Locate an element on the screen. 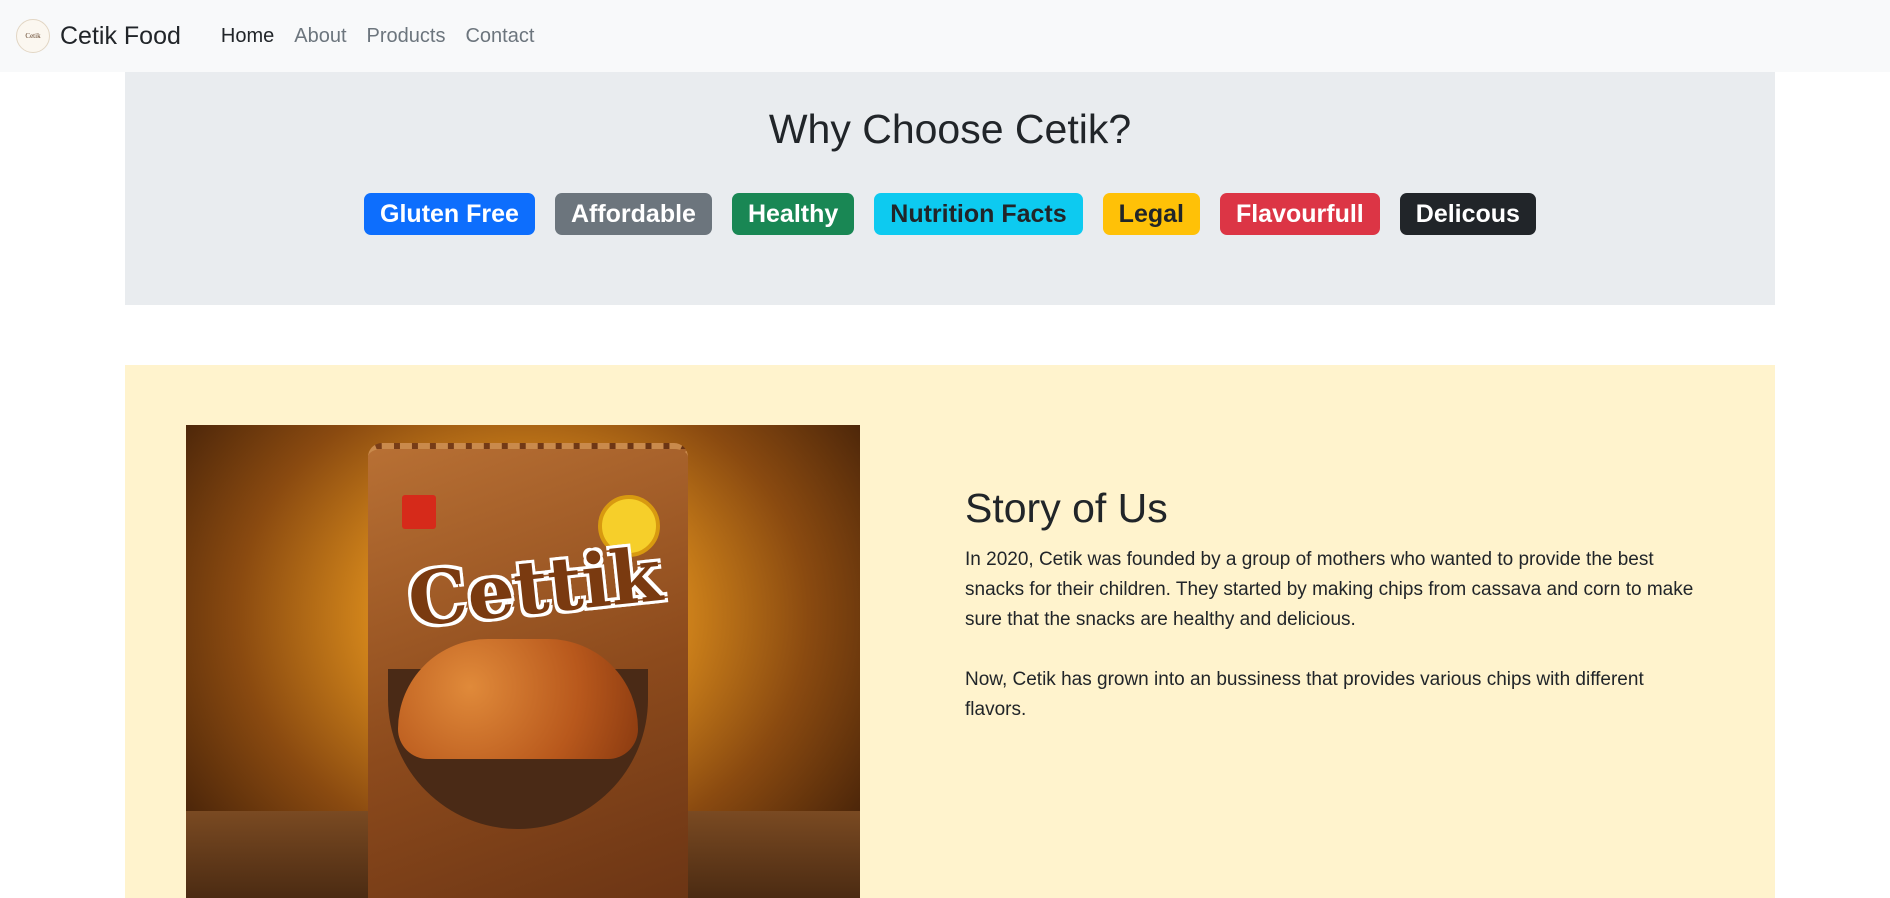 This screenshot has width=1890, height=898. badge-nutrition-facts: Nutrition Facts is located at coordinates (978, 214).